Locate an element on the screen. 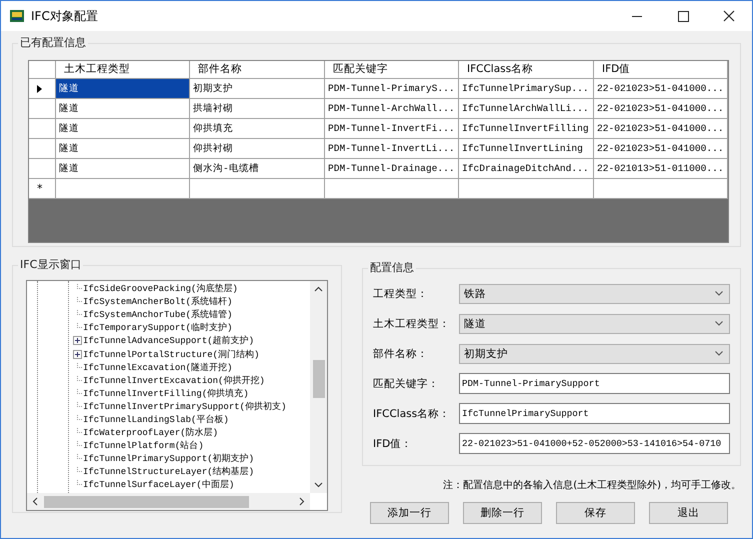 The height and width of the screenshot is (539, 753). tree-item: IfcTunnelPrimarySupport(初期支护) is located at coordinates (168, 459).